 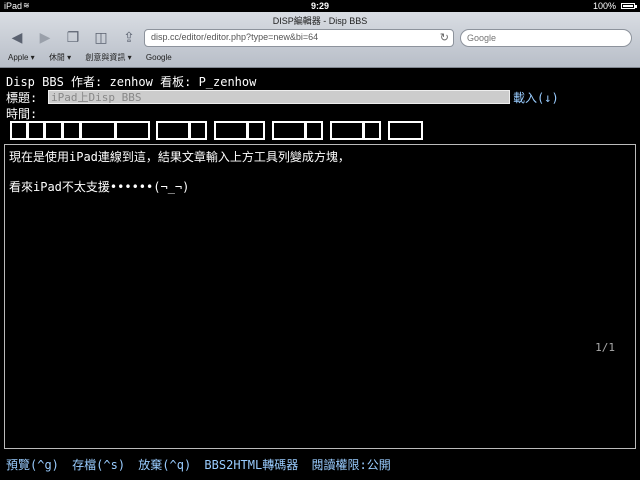 What do you see at coordinates (176, 82) in the screenshot?
I see `board-label: 看板:` at bounding box center [176, 82].